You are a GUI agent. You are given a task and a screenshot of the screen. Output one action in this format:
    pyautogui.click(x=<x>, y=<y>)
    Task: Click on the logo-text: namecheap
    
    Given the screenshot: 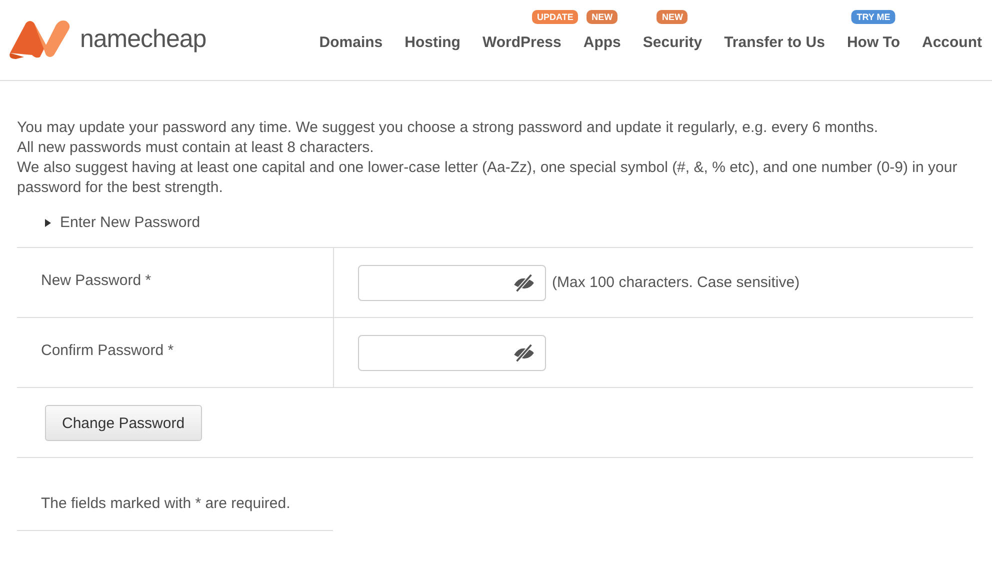 What is the action you would take?
    pyautogui.click(x=143, y=39)
    